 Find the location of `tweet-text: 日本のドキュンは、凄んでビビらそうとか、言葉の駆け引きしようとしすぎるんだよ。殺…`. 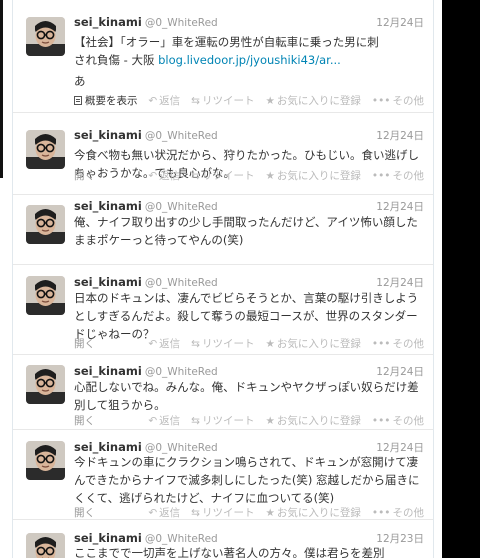

tweet-text: 日本のドキュンは、凄んでビビらそうとか、言葉の駆け引きしようとしすぎるんだよ。殺… is located at coordinates (246, 316).